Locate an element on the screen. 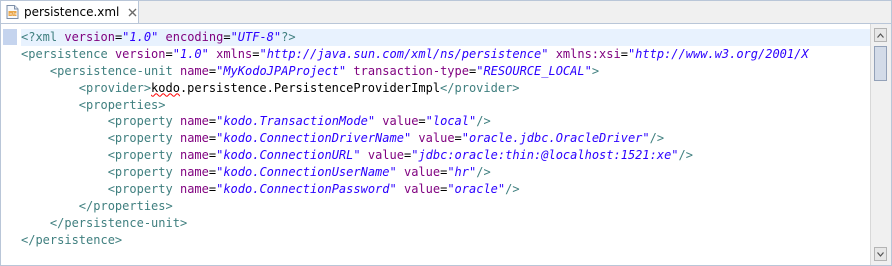 Image resolution: width=892 pixels, height=266 pixels. close-icon is located at coordinates (132, 12).